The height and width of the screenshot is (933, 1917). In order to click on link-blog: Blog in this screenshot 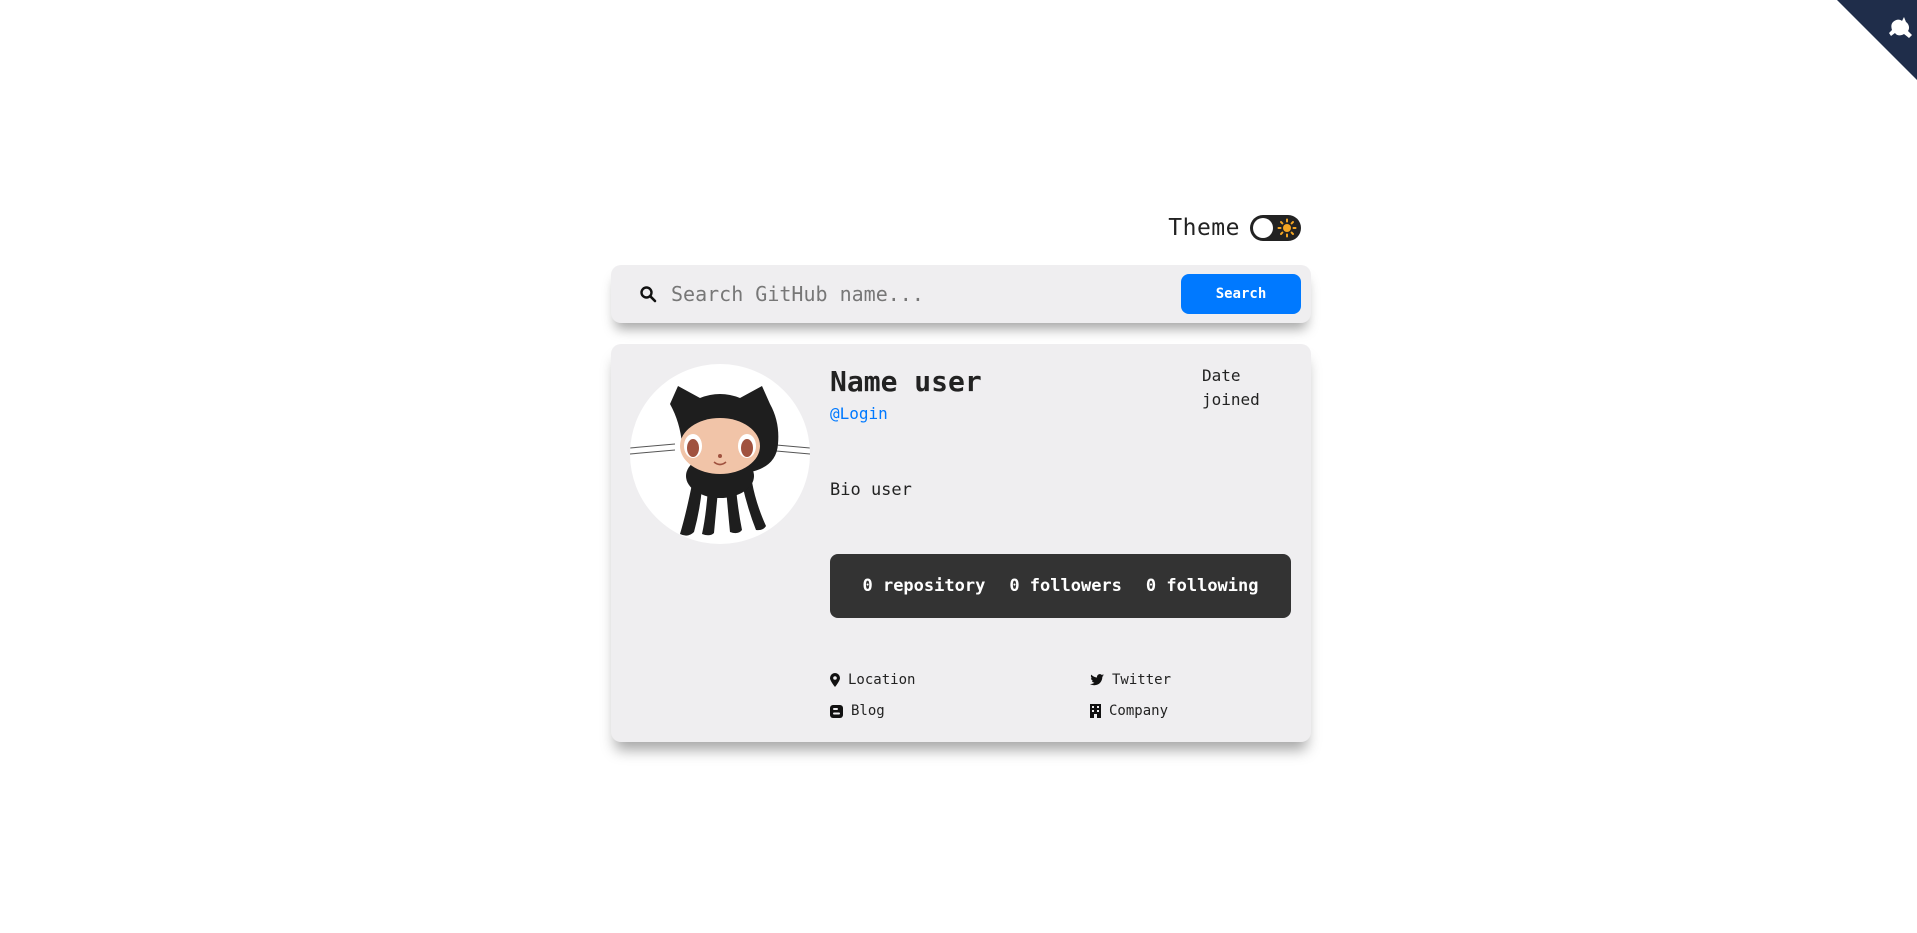, I will do `click(857, 711)`.